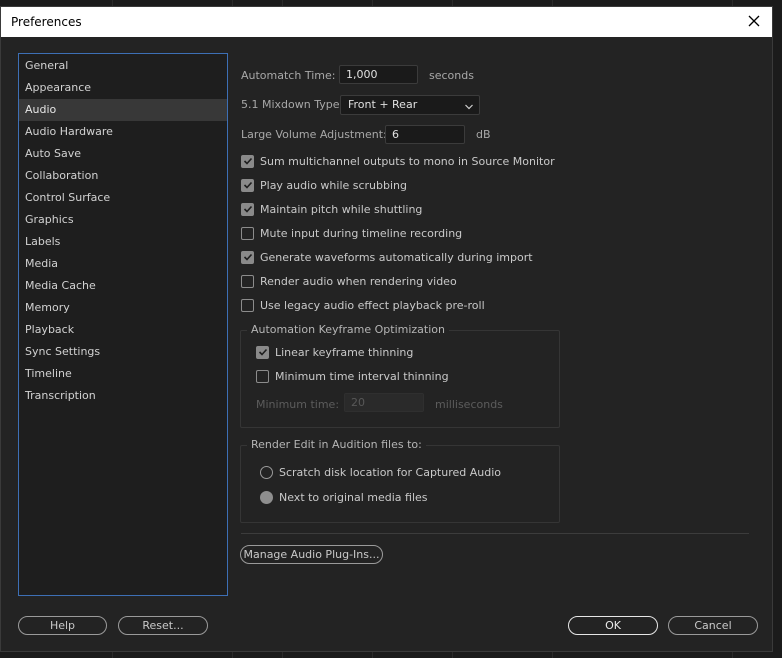  I want to click on cancel-button: Cancel, so click(713, 625).